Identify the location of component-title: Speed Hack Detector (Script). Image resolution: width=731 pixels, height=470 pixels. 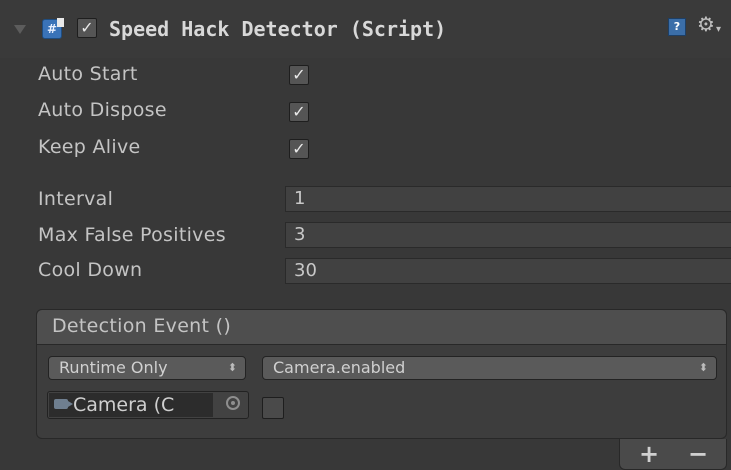
(278, 29).